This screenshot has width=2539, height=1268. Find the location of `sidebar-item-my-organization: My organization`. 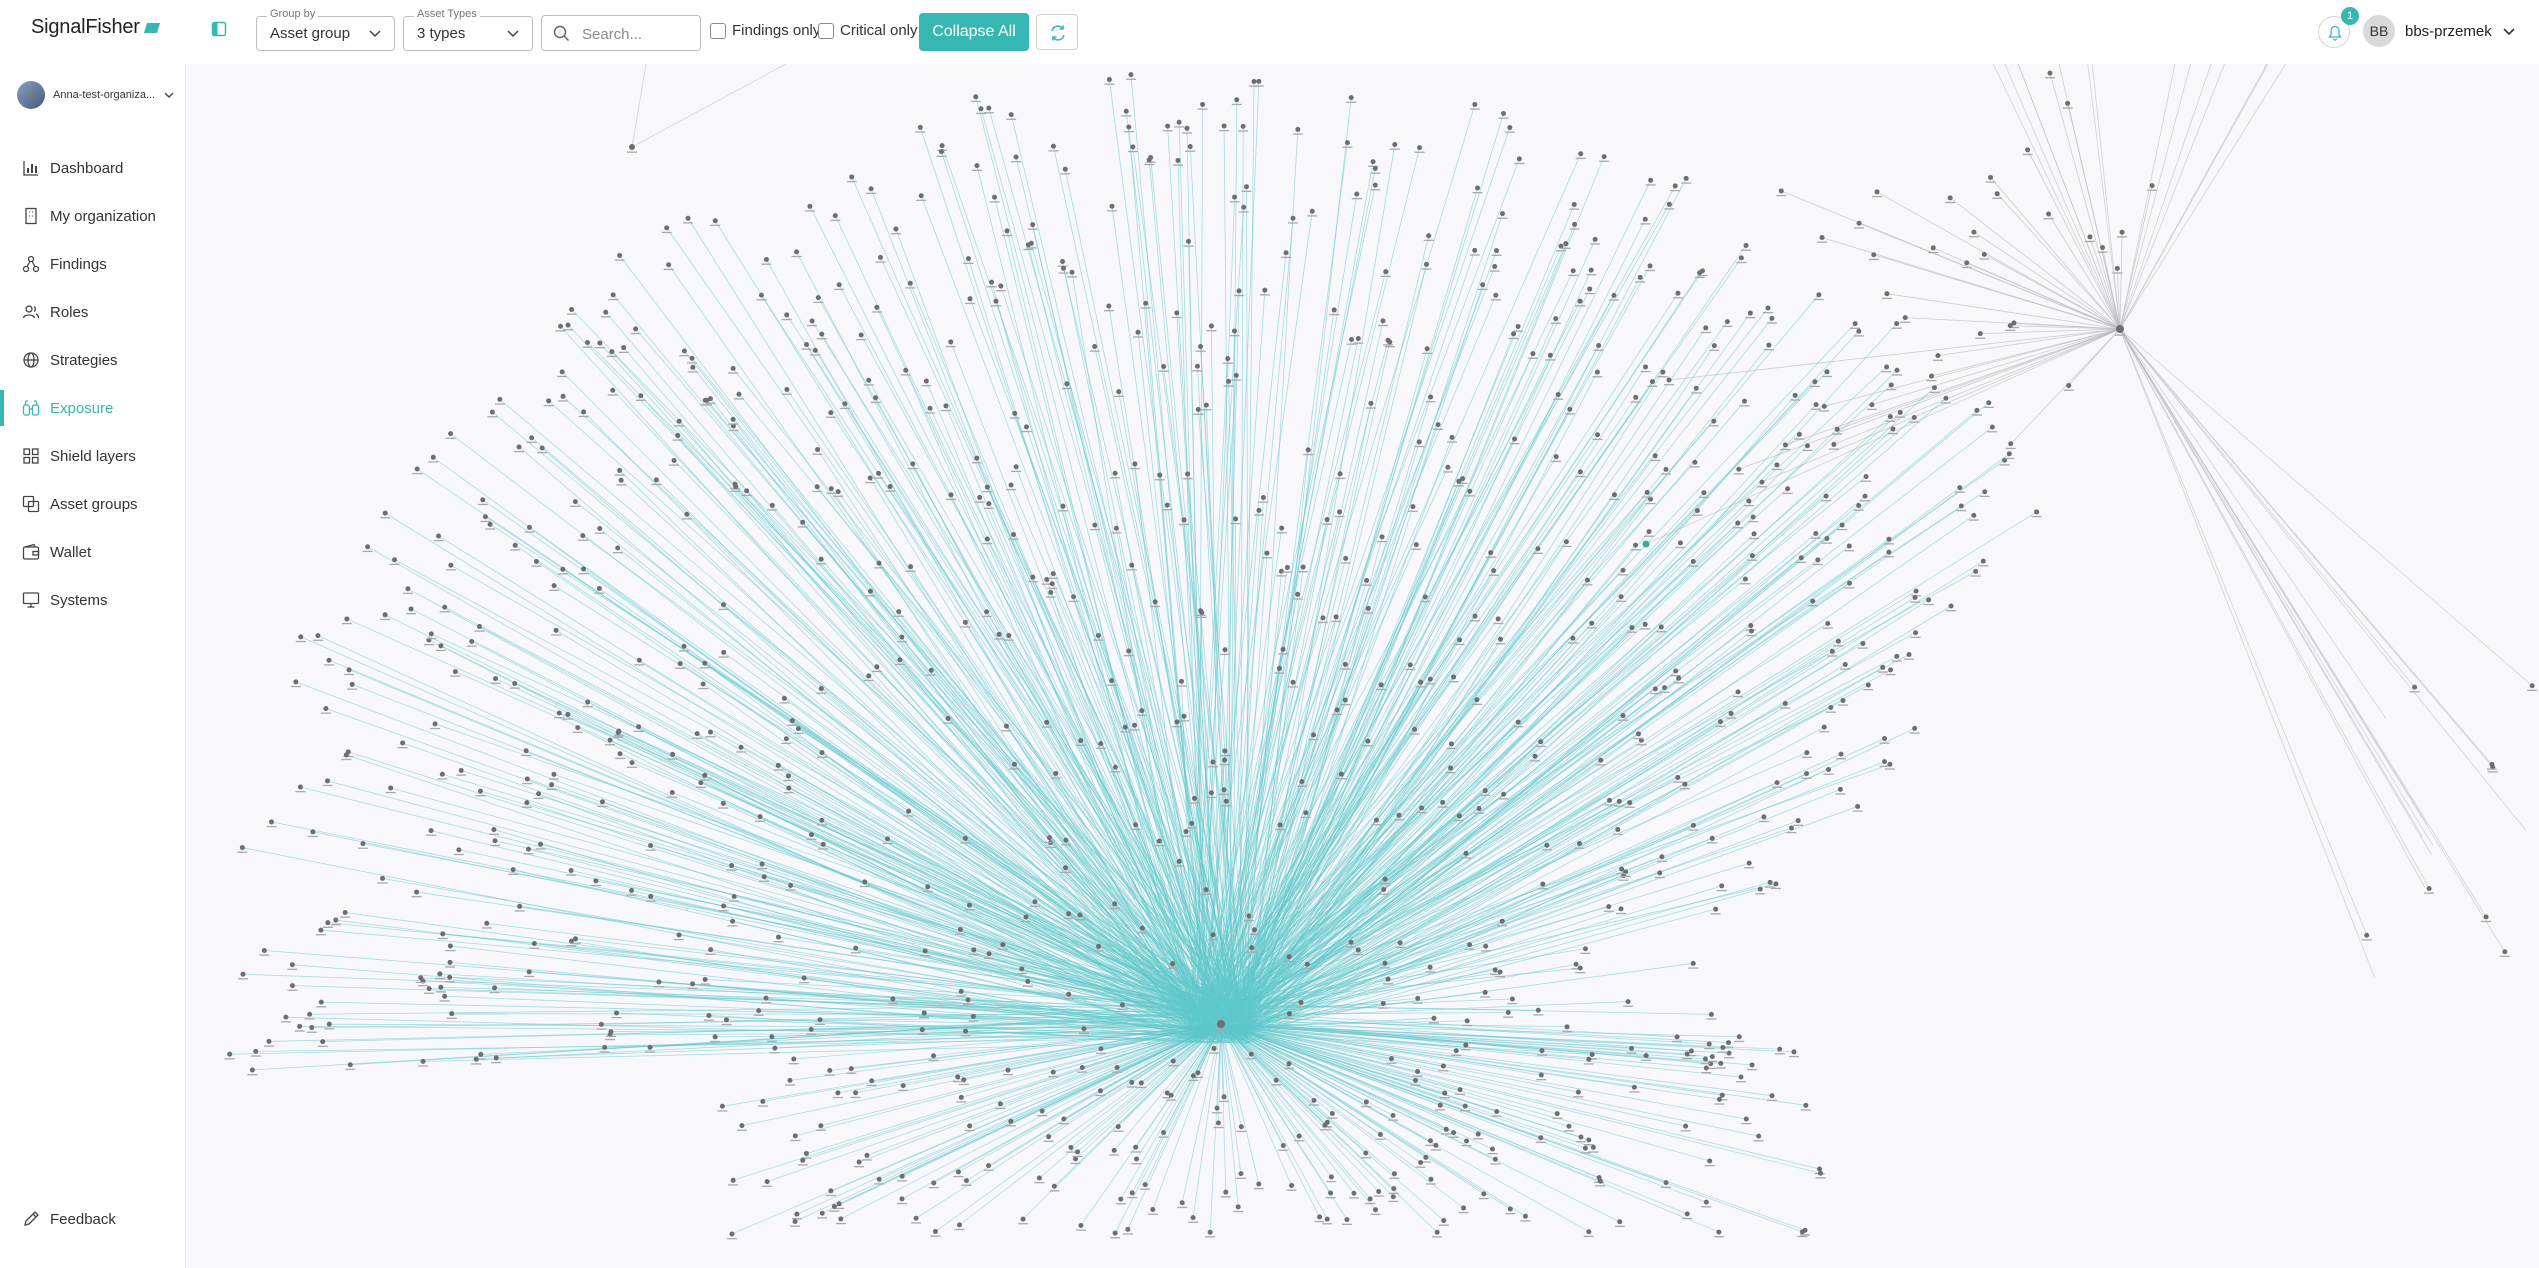

sidebar-item-my-organization: My organization is located at coordinates (93, 216).